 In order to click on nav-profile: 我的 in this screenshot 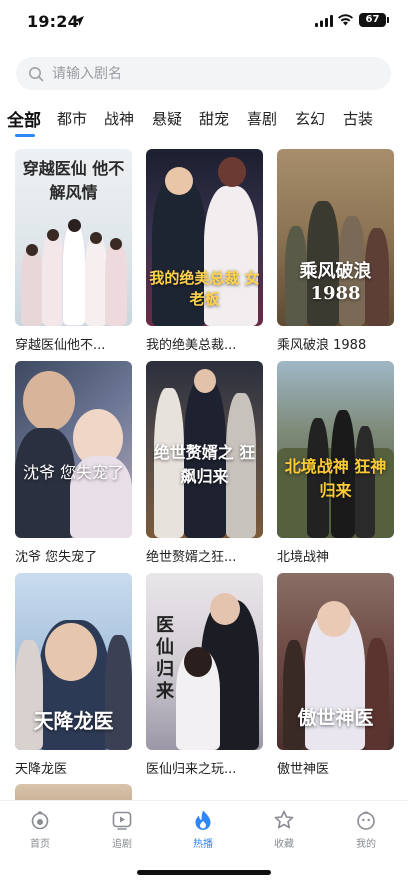, I will do `click(366, 829)`.